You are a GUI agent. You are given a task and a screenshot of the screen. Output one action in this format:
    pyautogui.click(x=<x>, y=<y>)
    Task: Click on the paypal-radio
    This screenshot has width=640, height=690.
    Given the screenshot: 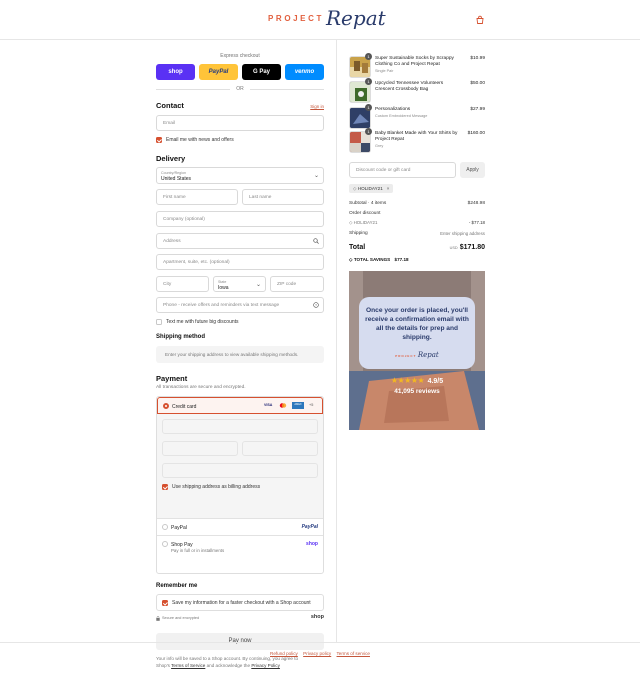 What is the action you would take?
    pyautogui.click(x=165, y=527)
    